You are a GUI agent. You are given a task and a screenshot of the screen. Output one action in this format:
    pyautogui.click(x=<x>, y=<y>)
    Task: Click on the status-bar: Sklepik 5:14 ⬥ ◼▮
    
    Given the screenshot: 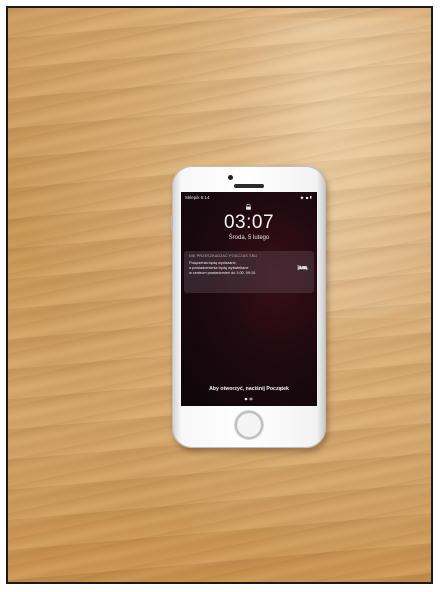 What is the action you would take?
    pyautogui.click(x=249, y=199)
    